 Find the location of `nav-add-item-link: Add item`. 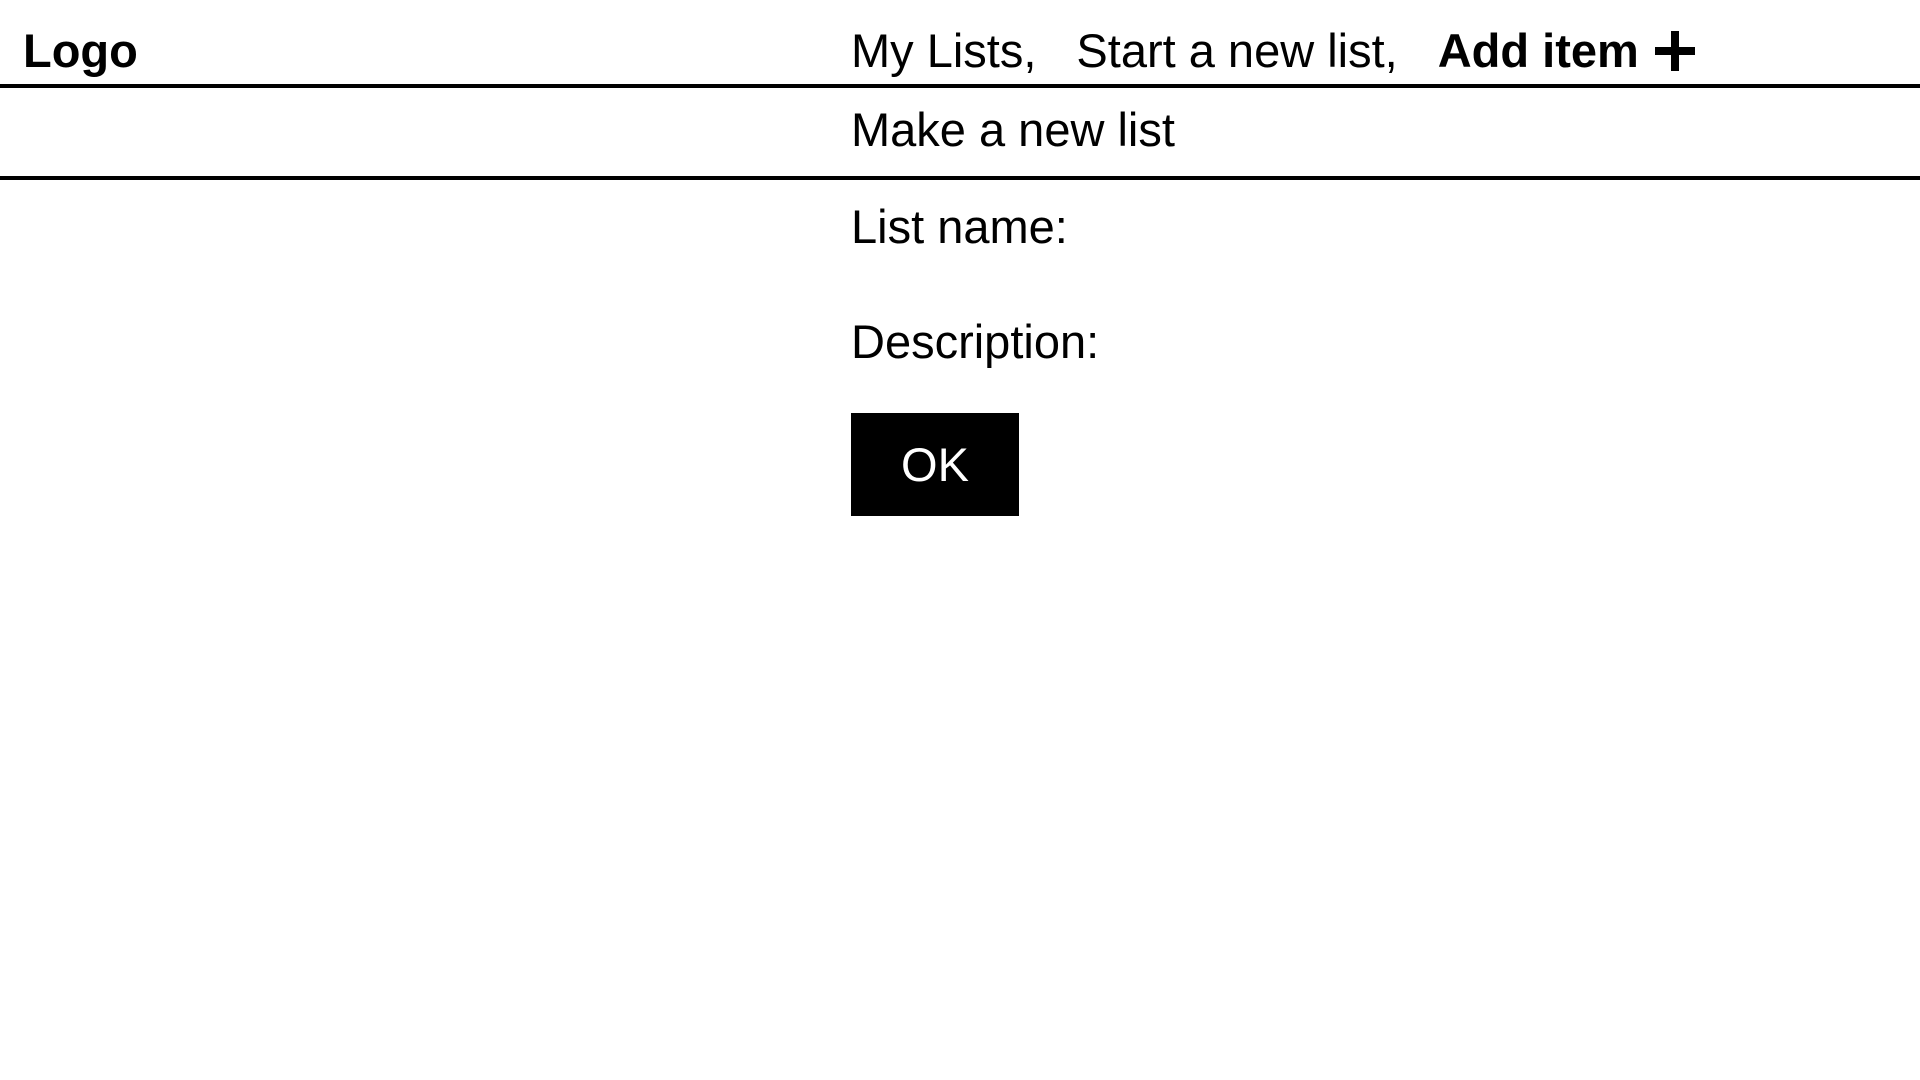

nav-add-item-link: Add item is located at coordinates (1566, 51).